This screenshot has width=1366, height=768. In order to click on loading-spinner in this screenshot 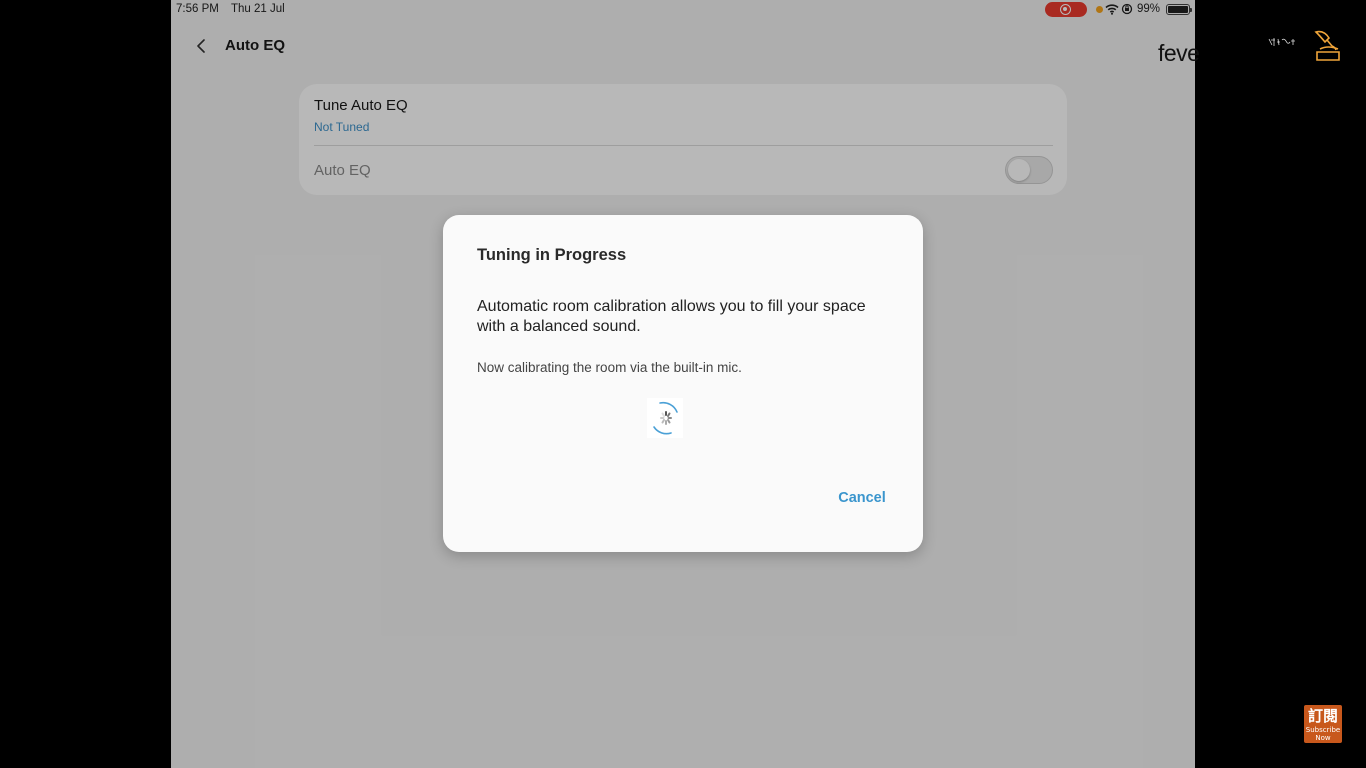, I will do `click(665, 418)`.